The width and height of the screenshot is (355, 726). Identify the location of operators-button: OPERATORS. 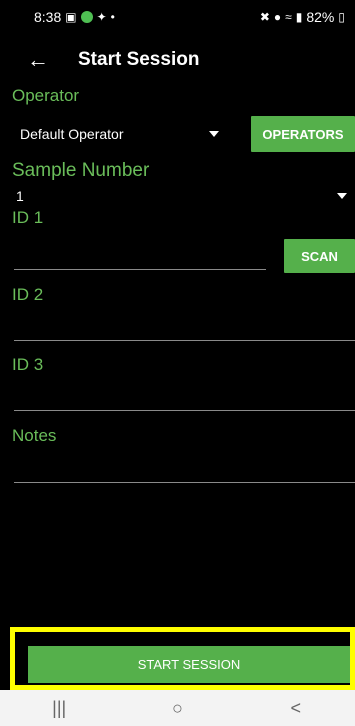
(303, 134).